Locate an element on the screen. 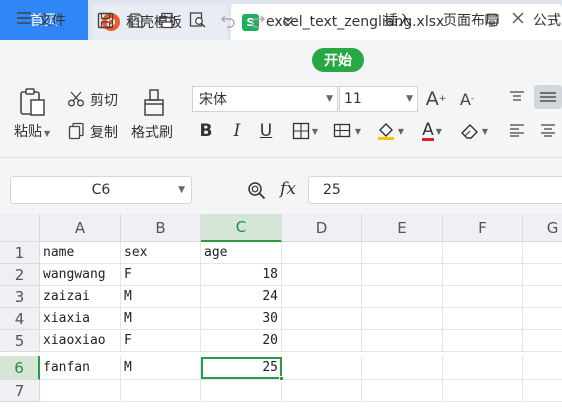  zoom-search-icon is located at coordinates (256, 190).